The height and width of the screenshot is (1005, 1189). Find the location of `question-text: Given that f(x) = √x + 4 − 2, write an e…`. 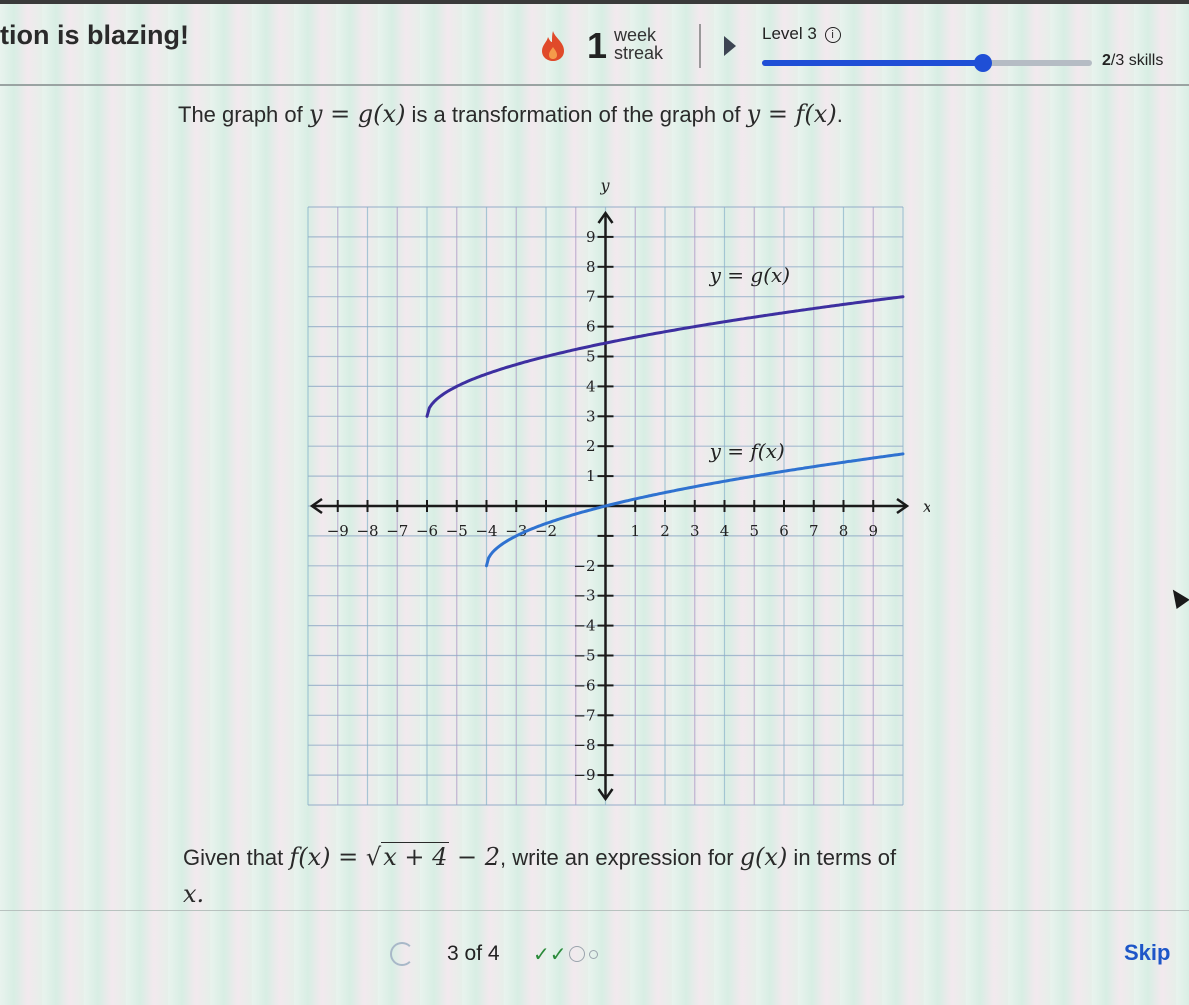

question-text: Given that f(x) = √x + 4 − 2, write an e… is located at coordinates (540, 856).